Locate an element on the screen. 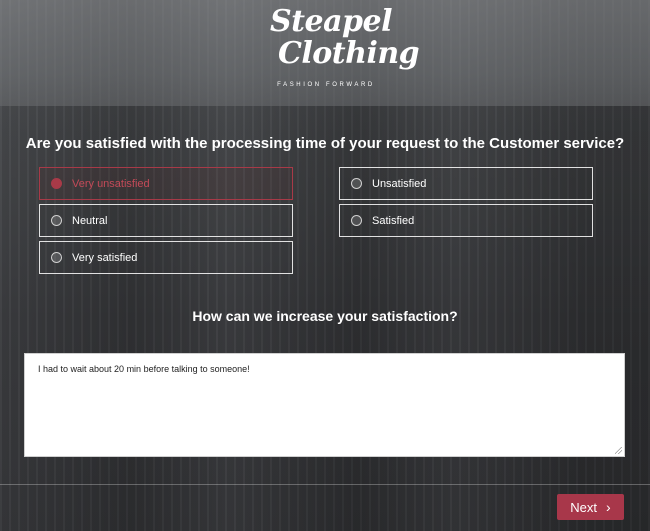 The width and height of the screenshot is (650, 531). option-label: Very satisfied is located at coordinates (105, 257).